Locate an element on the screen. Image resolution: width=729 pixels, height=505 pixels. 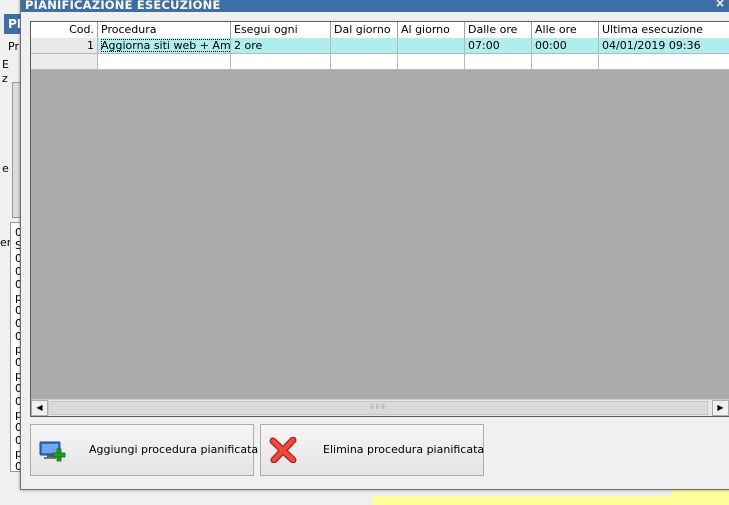
dialog-titlebar: PIANIFICAZIONE ESECUZIONE × is located at coordinates (375, 6).